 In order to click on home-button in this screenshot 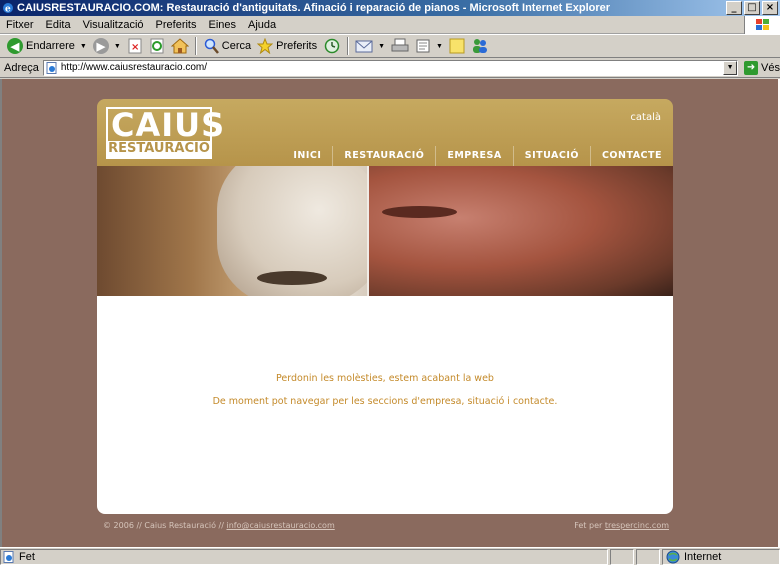, I will do `click(180, 46)`.